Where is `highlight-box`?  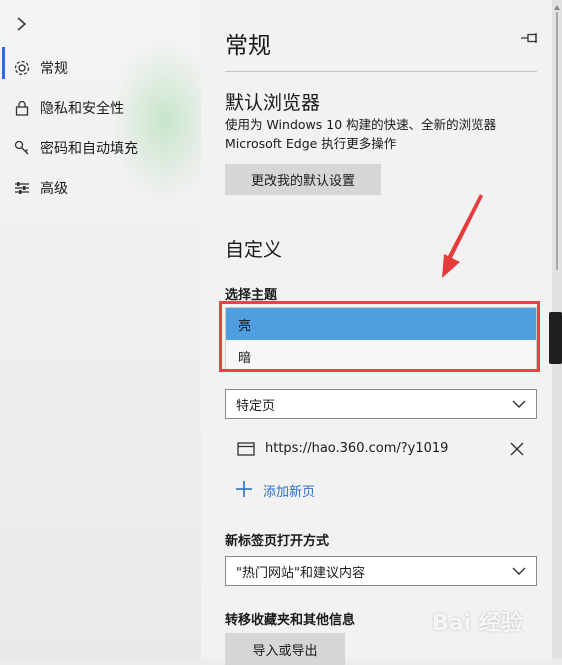
highlight-box is located at coordinates (379, 336).